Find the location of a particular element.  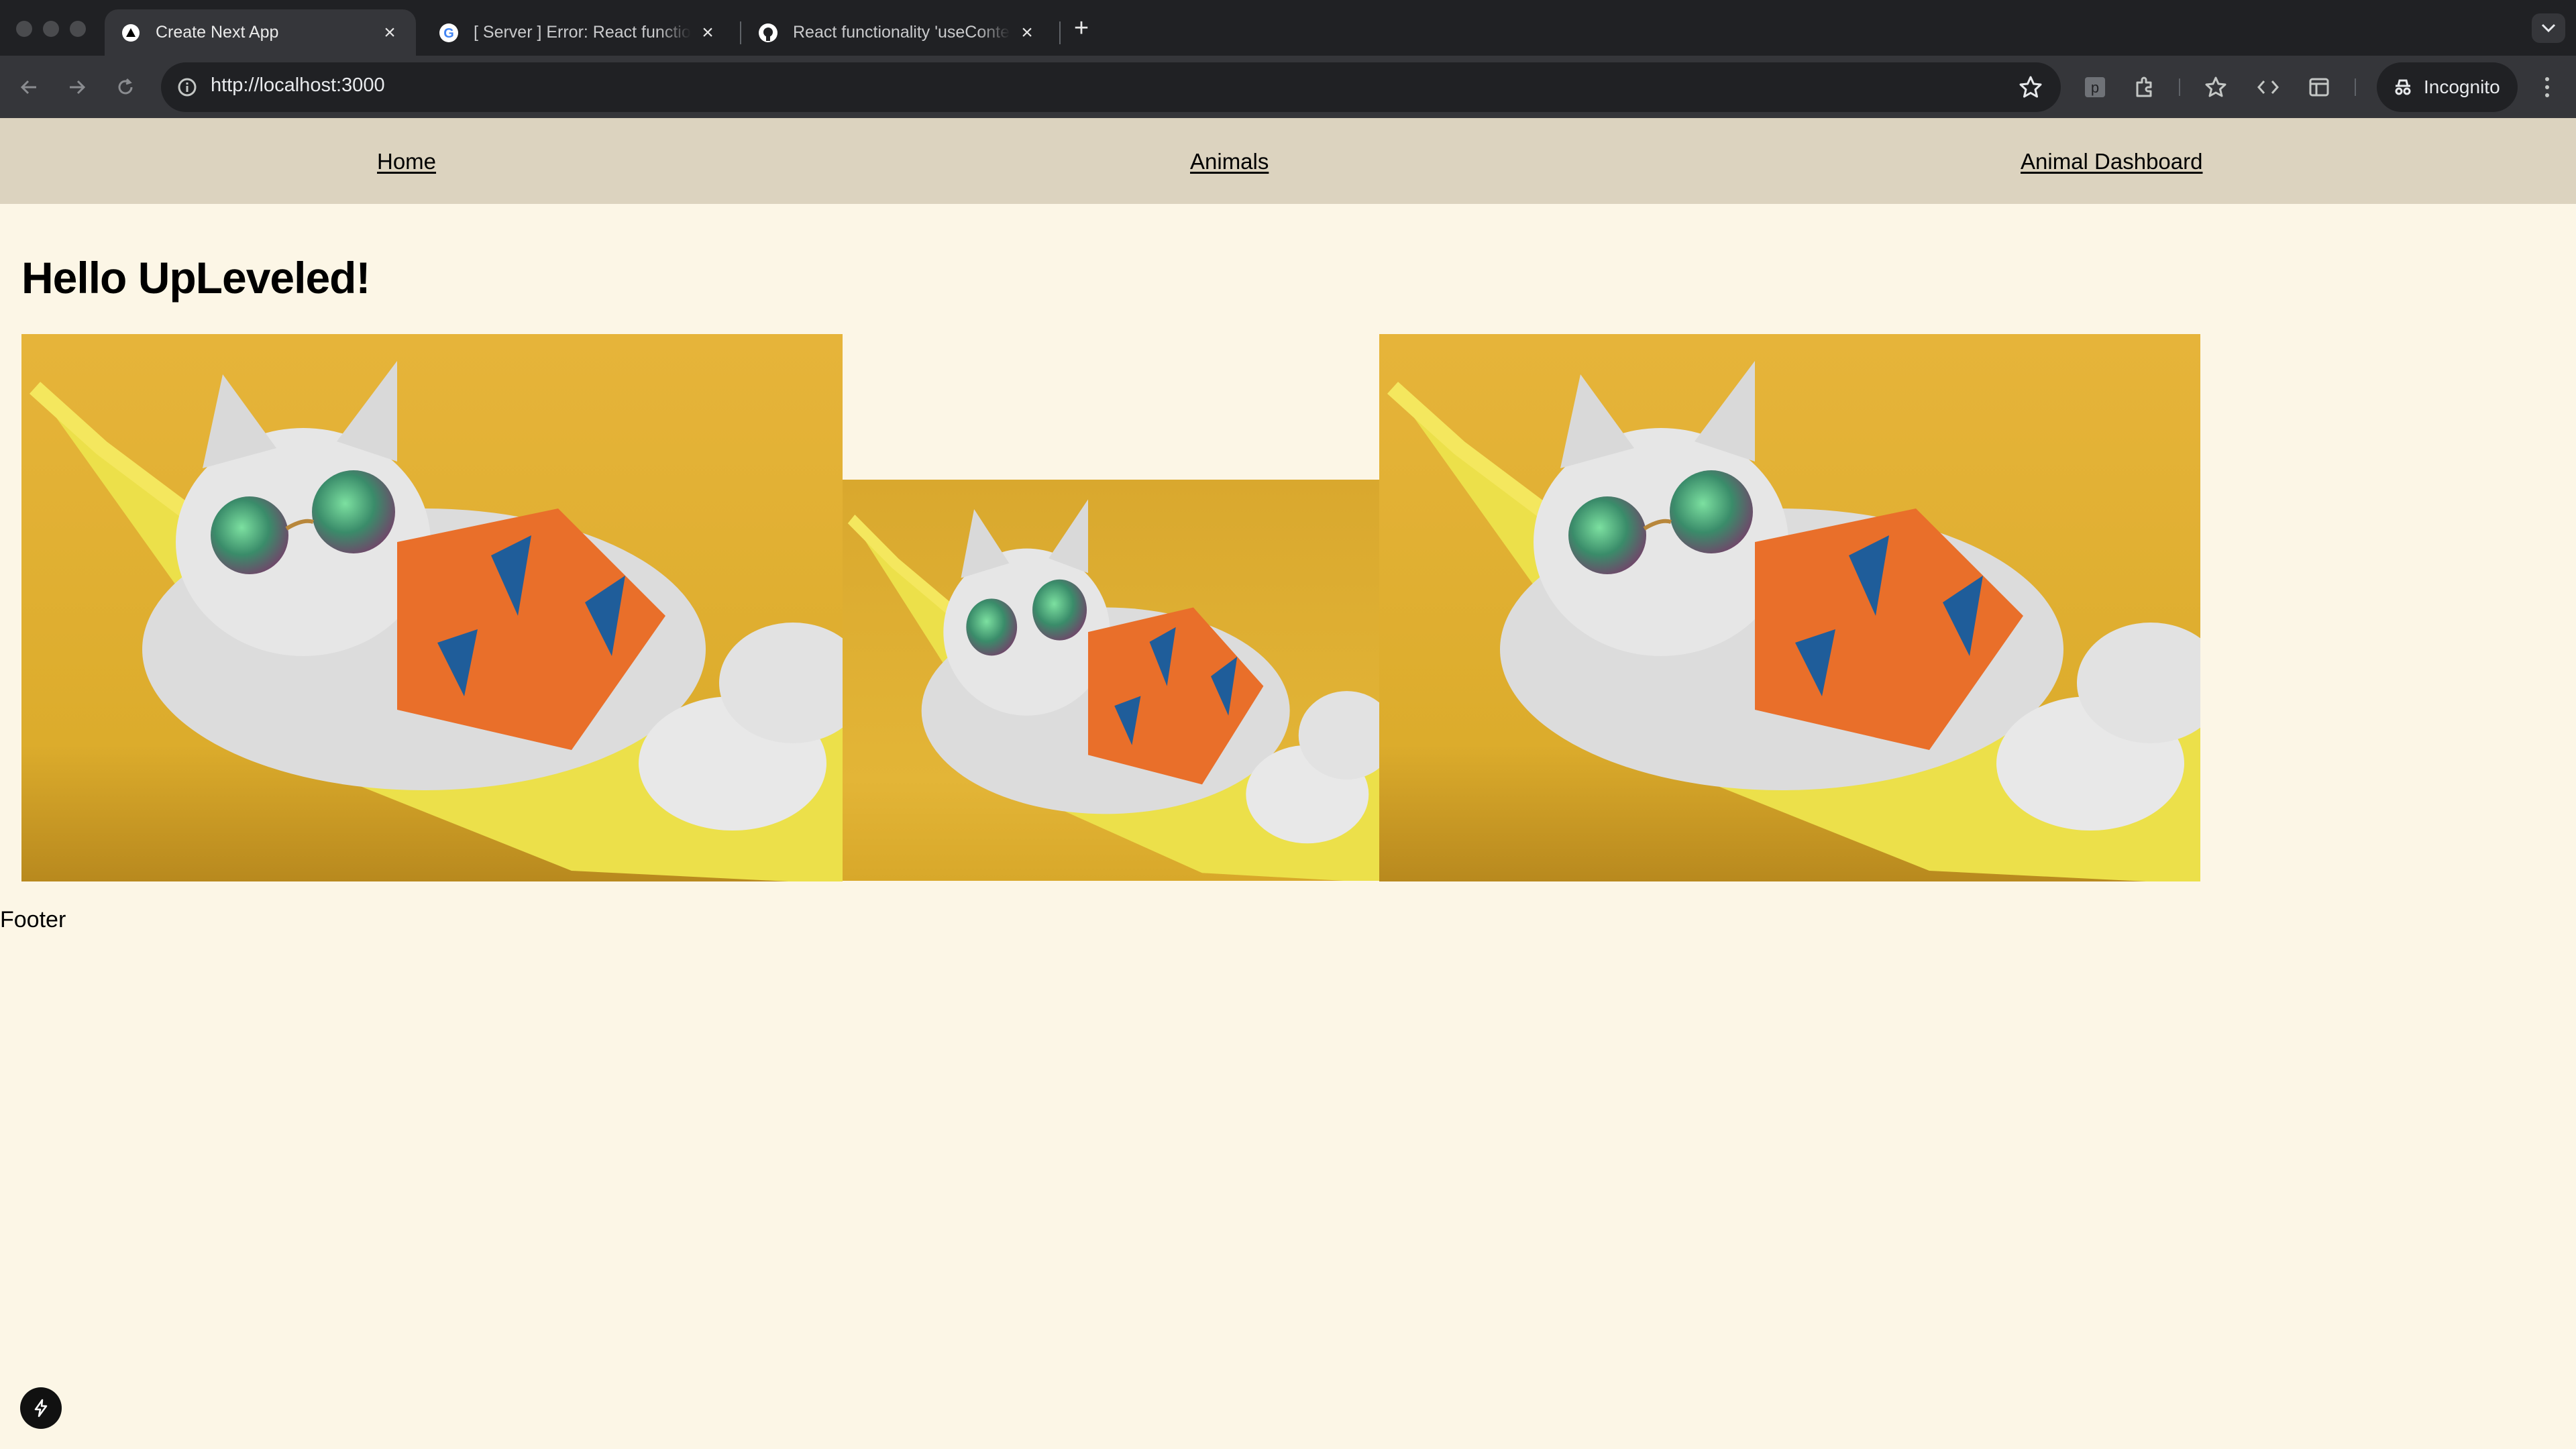

window-zoom-button is located at coordinates (78, 29).